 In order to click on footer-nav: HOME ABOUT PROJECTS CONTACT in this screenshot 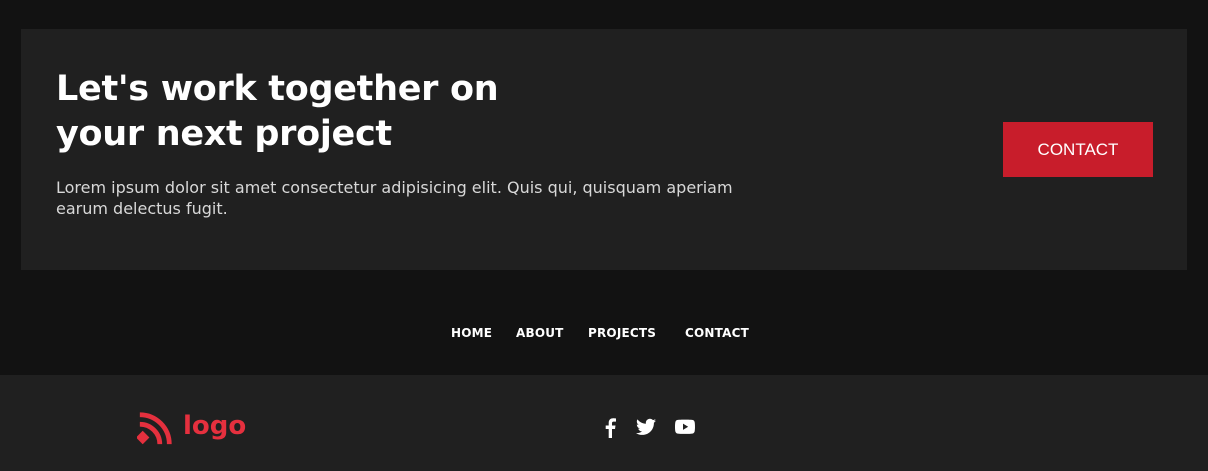, I will do `click(604, 333)`.